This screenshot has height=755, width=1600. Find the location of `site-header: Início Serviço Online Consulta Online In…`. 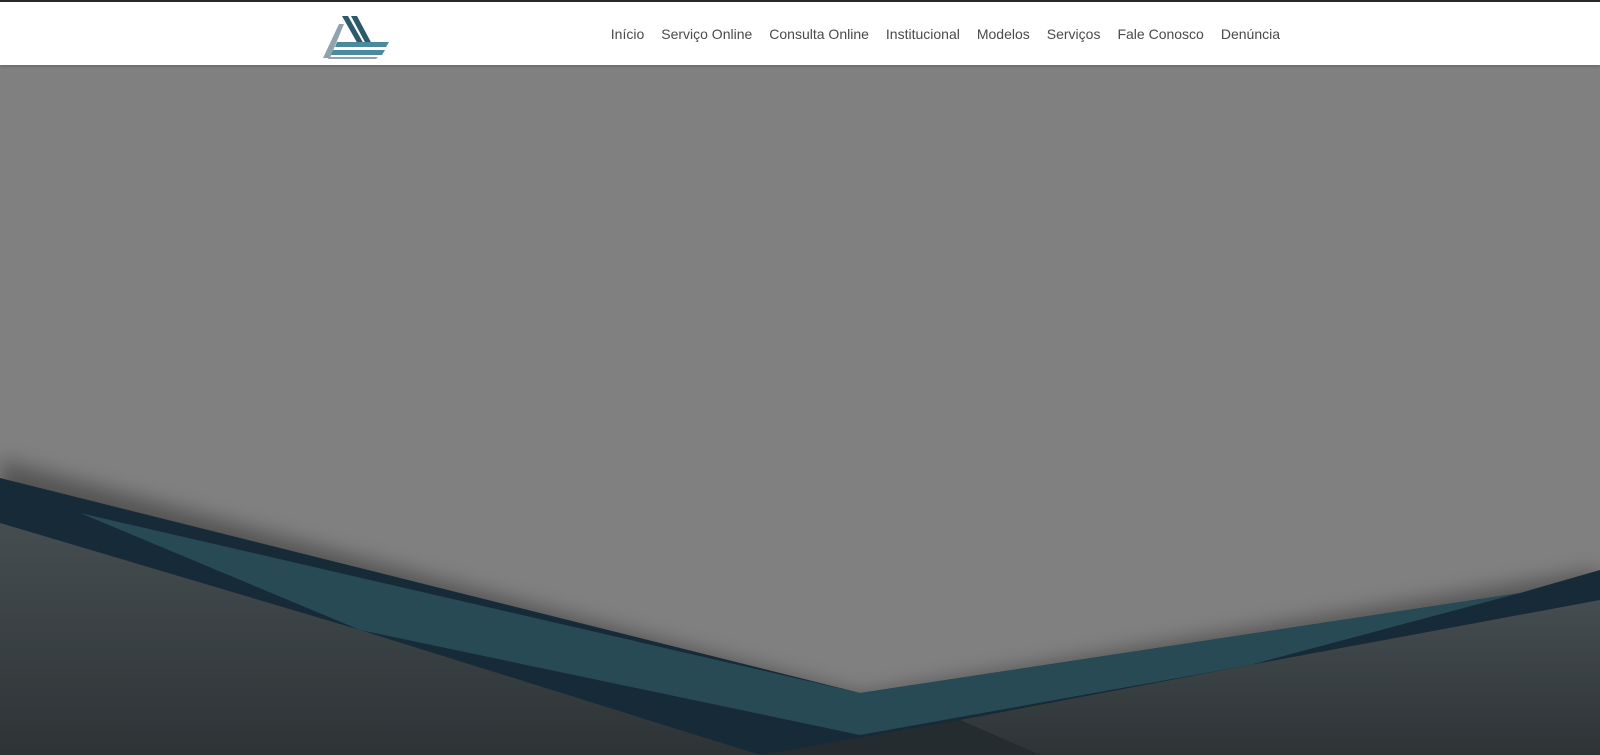

site-header: Início Serviço Online Consulta Online In… is located at coordinates (800, 33).